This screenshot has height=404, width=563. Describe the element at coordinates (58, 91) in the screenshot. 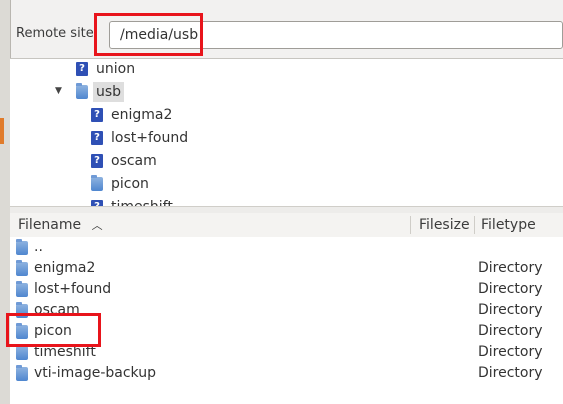

I see `expand-triangle-icon: ▼` at that location.